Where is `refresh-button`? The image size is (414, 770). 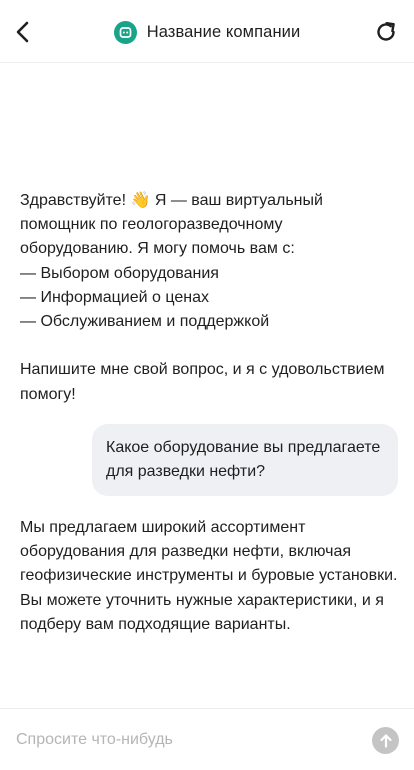
refresh-button is located at coordinates (386, 32).